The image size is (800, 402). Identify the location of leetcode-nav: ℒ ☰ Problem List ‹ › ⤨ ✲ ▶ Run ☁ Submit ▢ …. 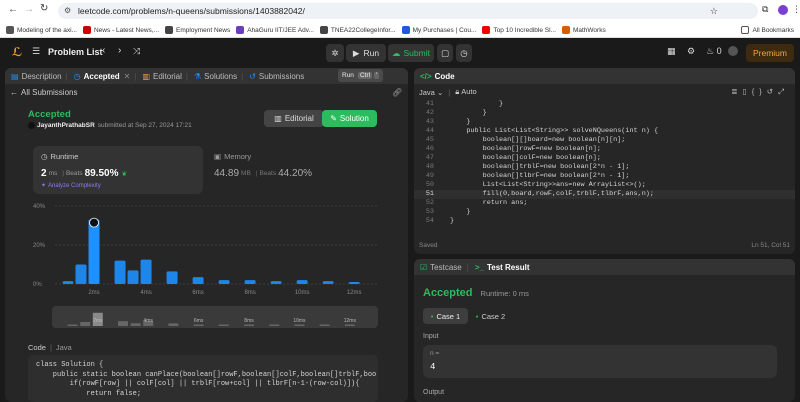
(400, 52).